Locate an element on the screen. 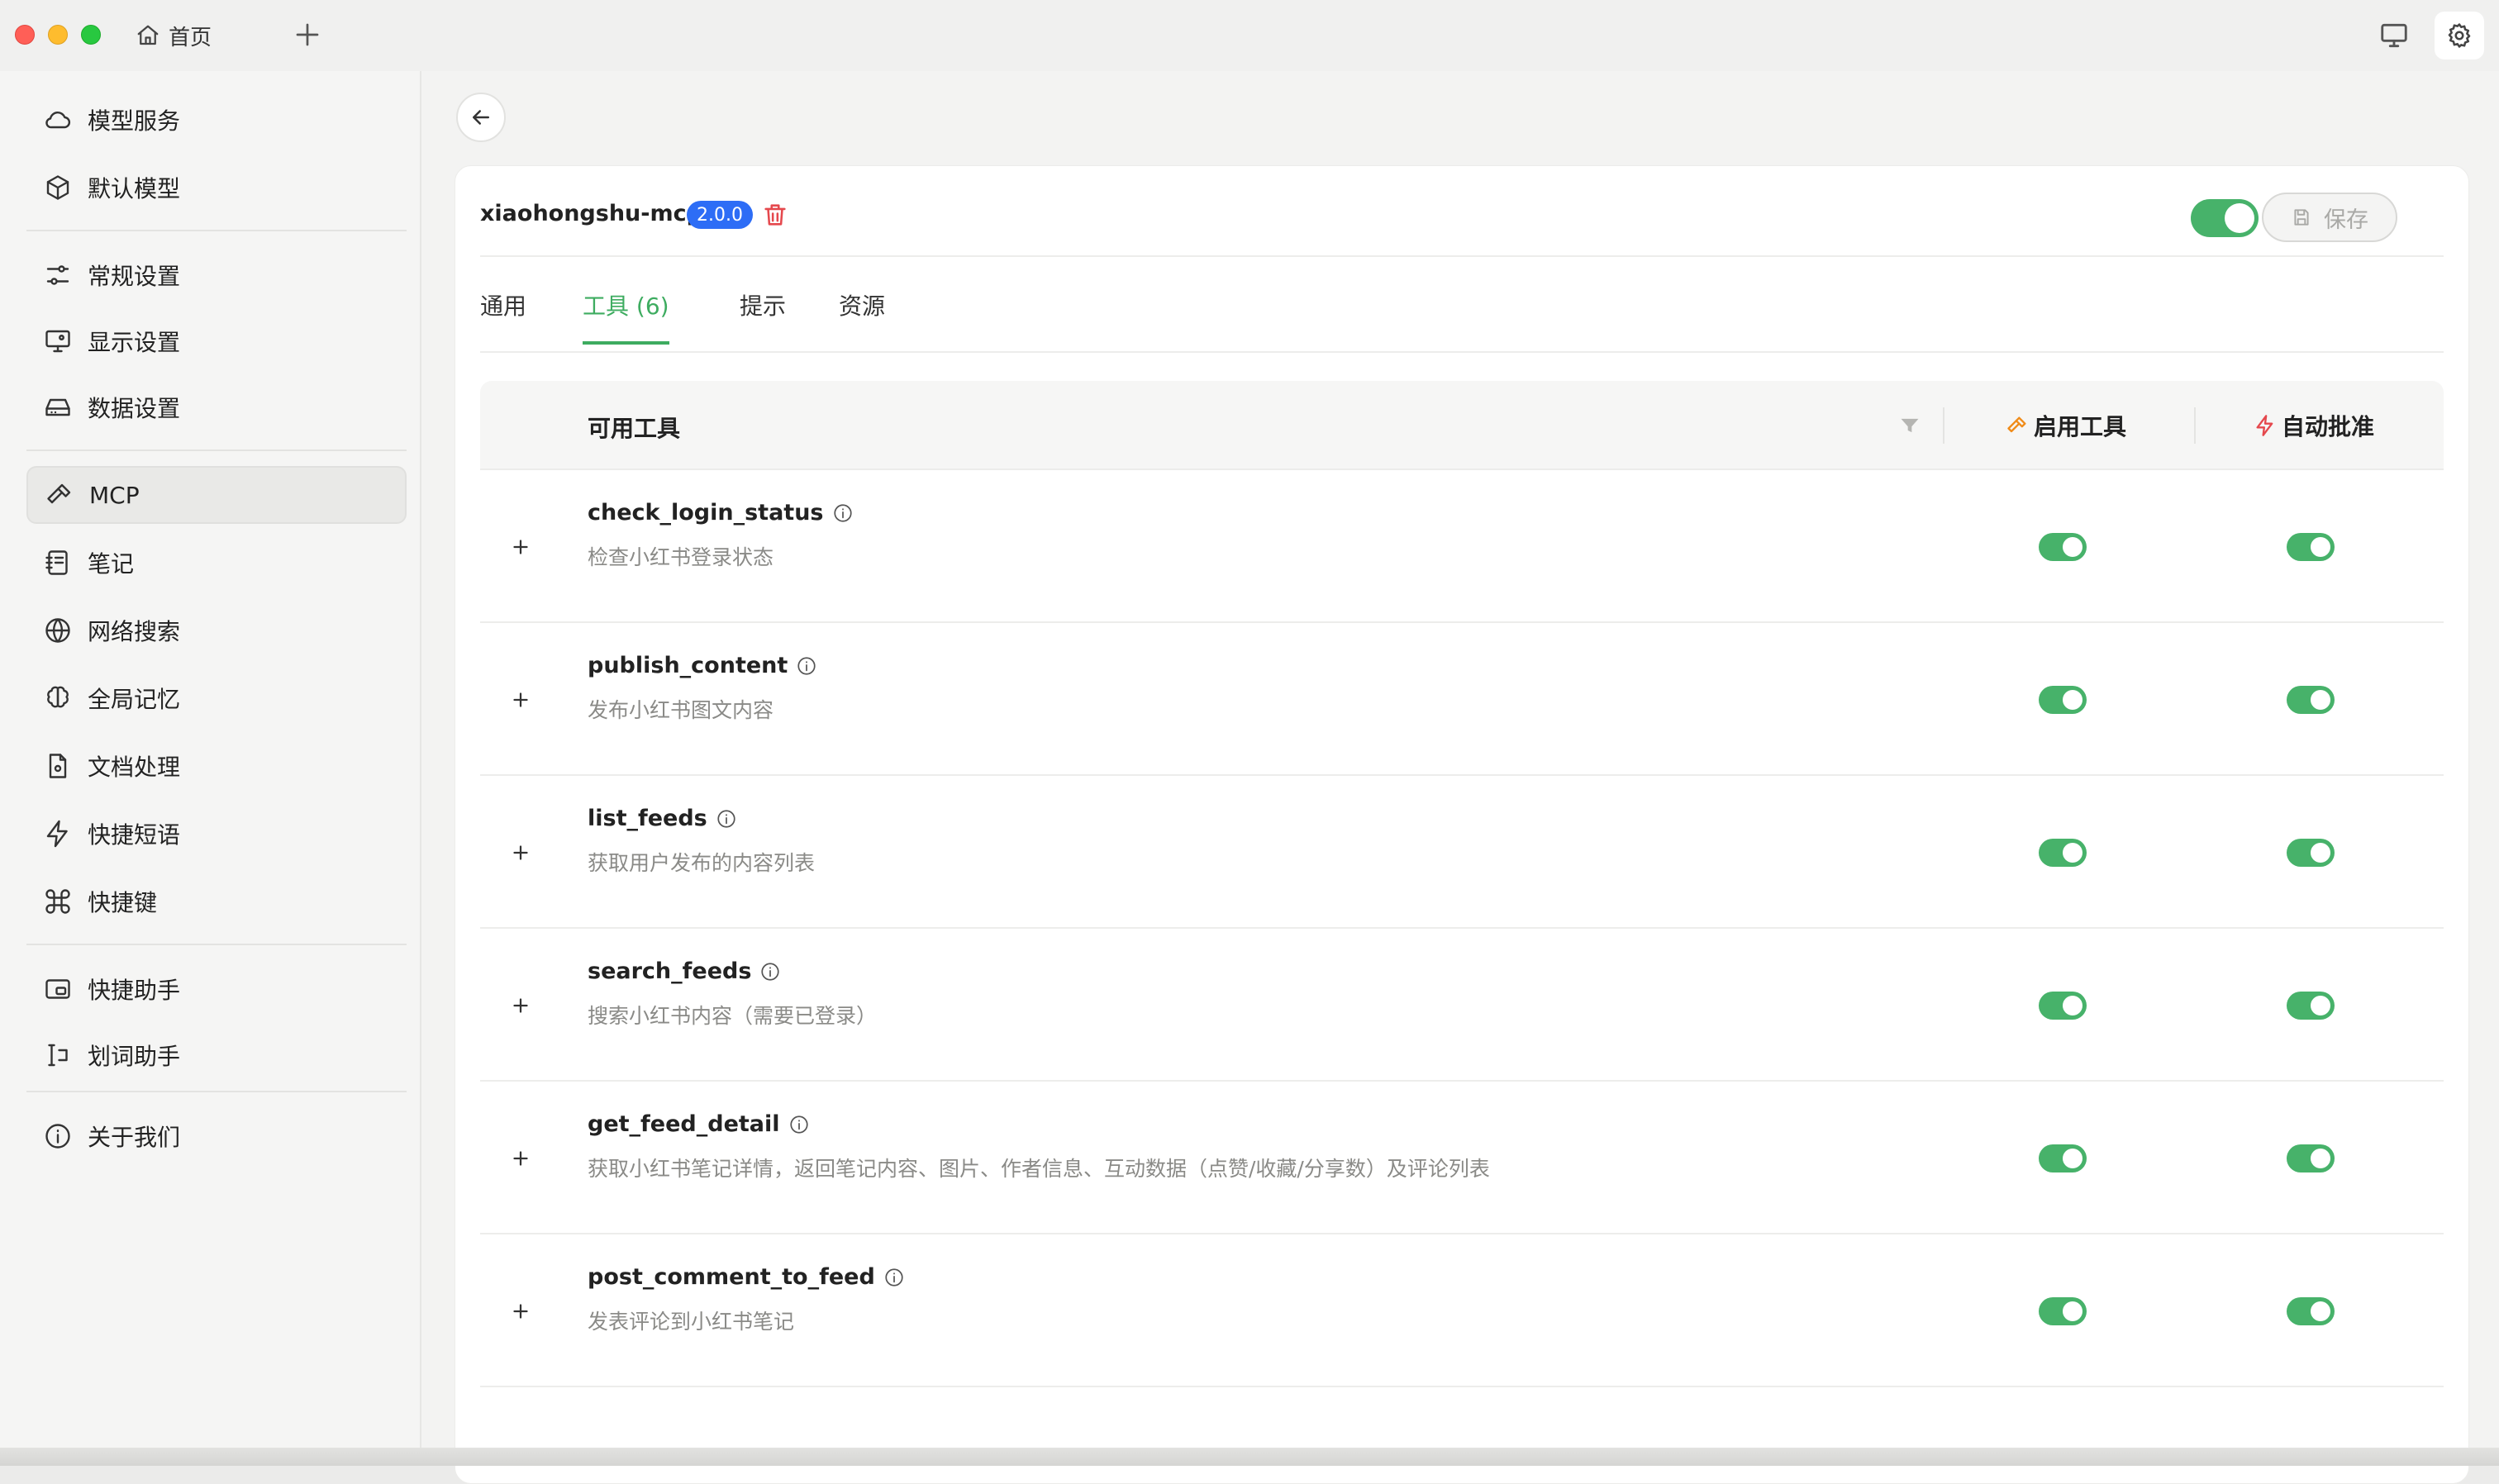 This screenshot has height=1484, width=2499. maximize-window-button is located at coordinates (91, 35).